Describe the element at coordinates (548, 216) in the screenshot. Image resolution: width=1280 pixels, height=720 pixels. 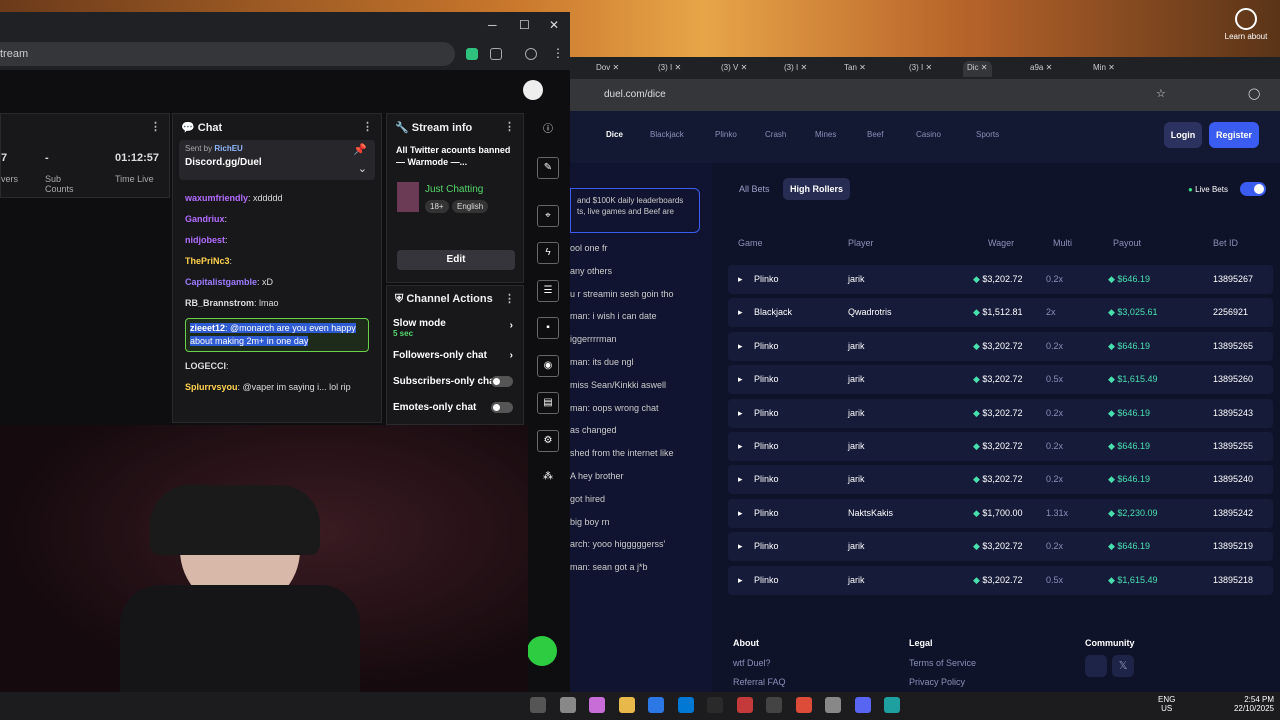
I see `clip-icon: ⌖` at that location.